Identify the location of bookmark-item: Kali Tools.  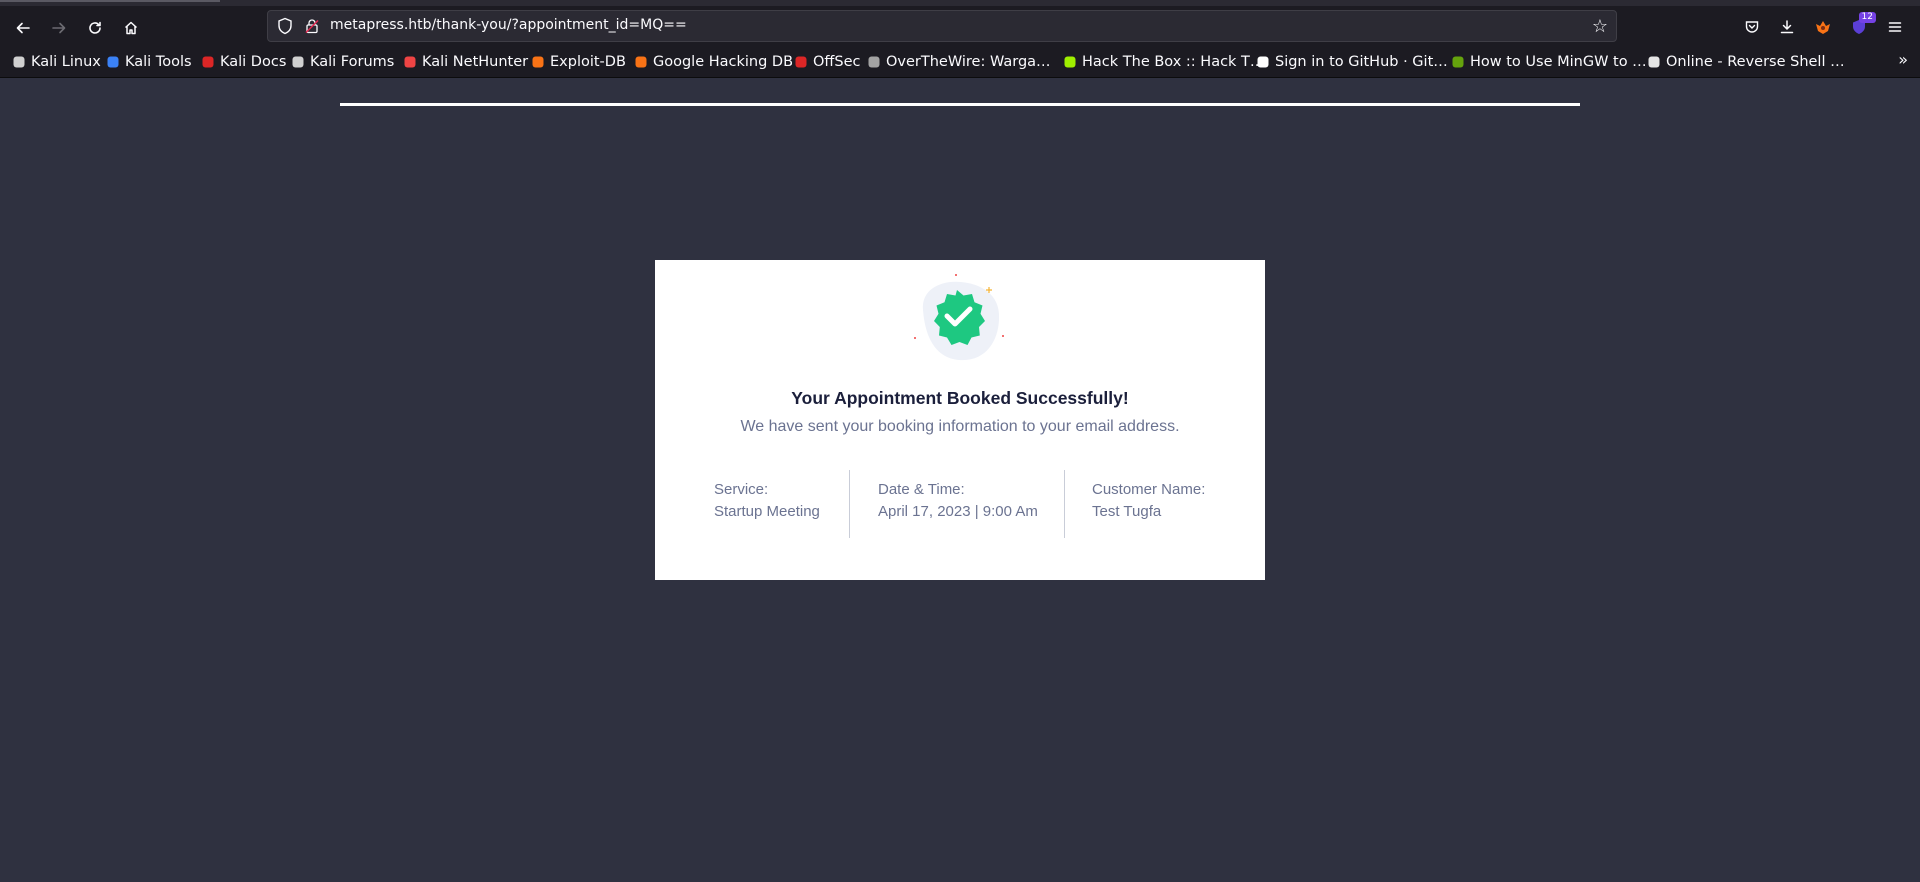
(149, 62).